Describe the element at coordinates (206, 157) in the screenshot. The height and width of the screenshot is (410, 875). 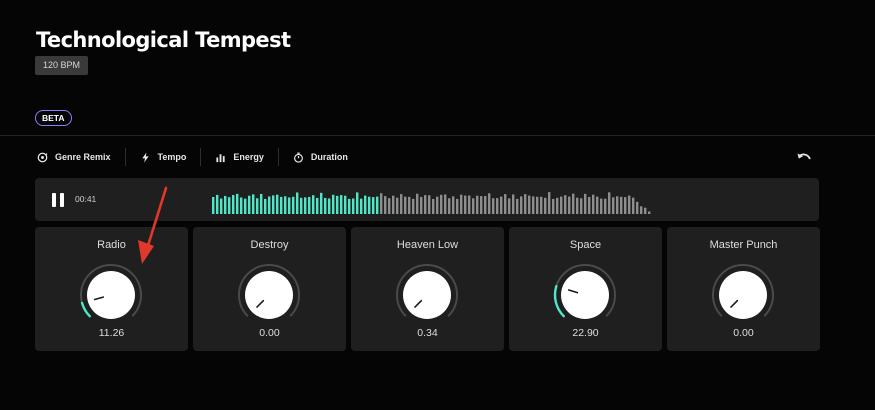
I see `toolbar: Genre Remix Tempo Energy Duration` at that location.